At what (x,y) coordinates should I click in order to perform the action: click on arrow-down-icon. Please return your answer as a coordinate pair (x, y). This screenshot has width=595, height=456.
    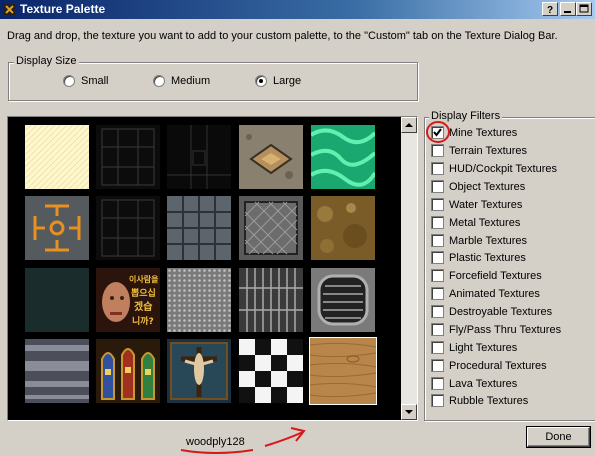
    Looking at the image, I should click on (409, 412).